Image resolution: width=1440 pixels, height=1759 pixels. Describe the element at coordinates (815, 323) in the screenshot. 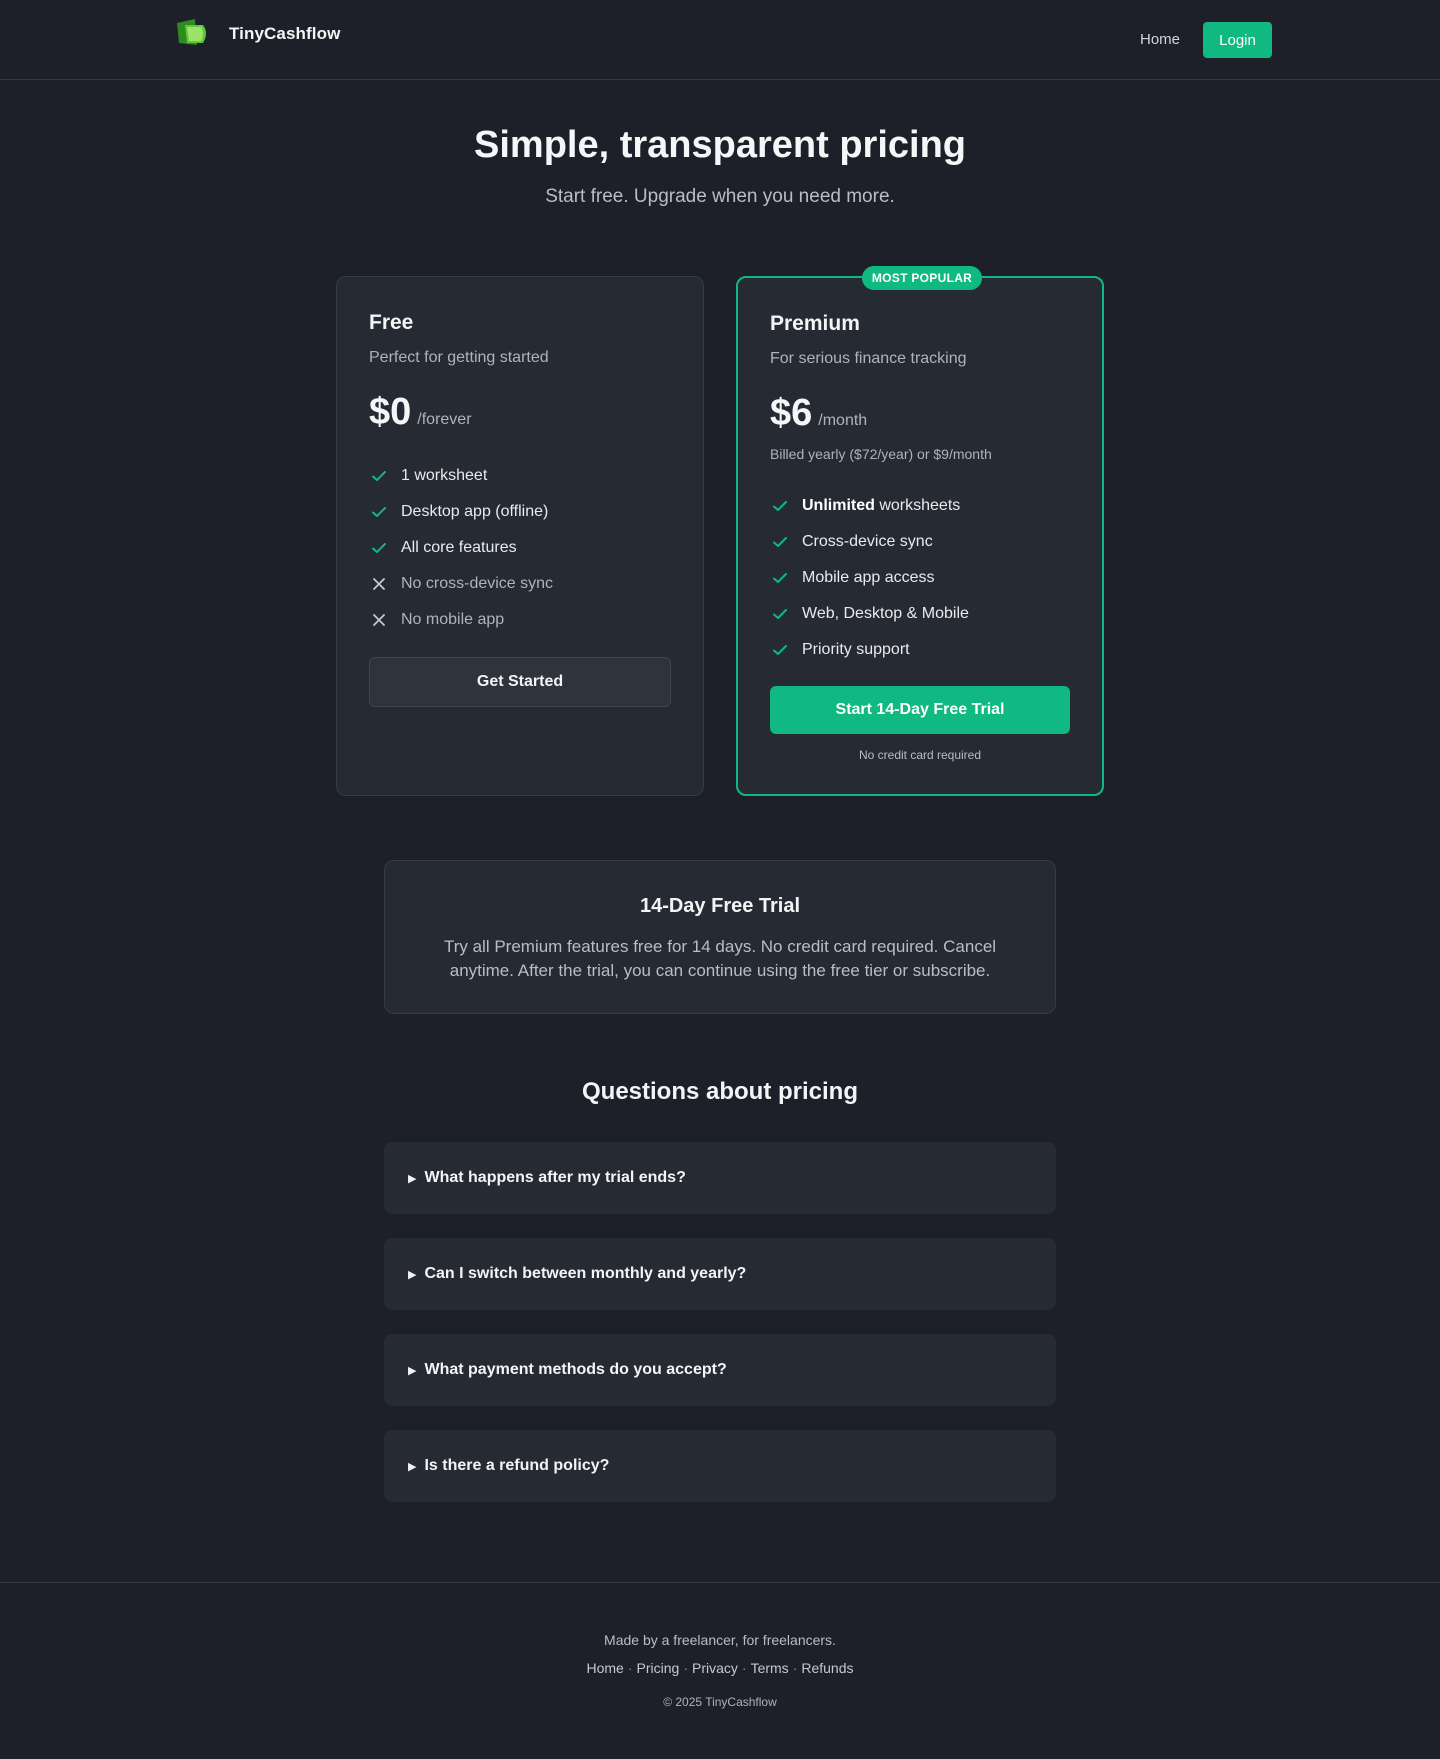

I see `plan-name: Premium` at that location.